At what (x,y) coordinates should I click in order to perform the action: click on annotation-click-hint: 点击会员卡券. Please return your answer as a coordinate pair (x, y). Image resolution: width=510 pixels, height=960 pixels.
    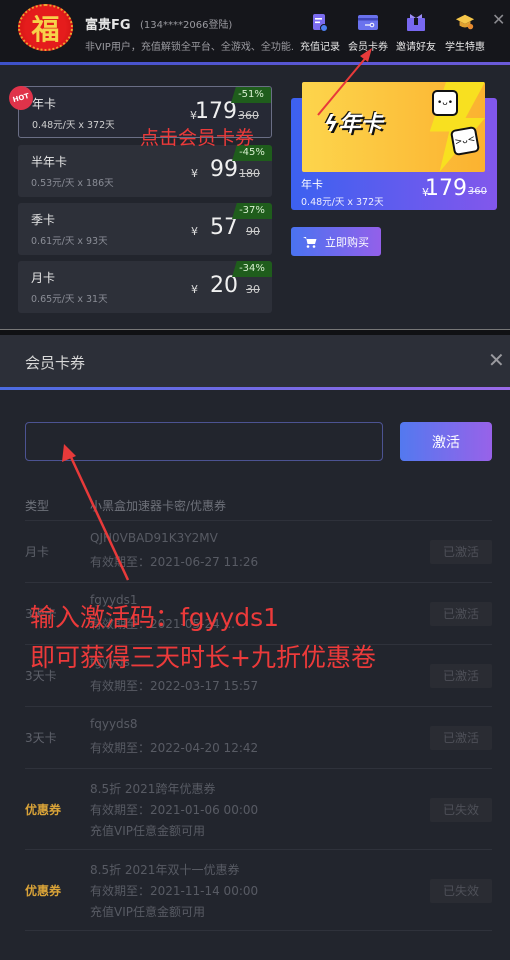
    Looking at the image, I should click on (197, 138).